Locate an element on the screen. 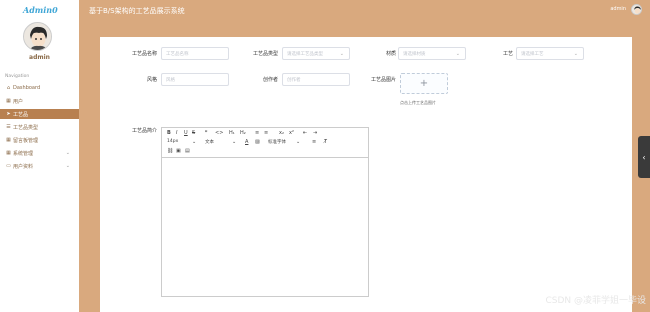  strike-button: S is located at coordinates (193, 133).